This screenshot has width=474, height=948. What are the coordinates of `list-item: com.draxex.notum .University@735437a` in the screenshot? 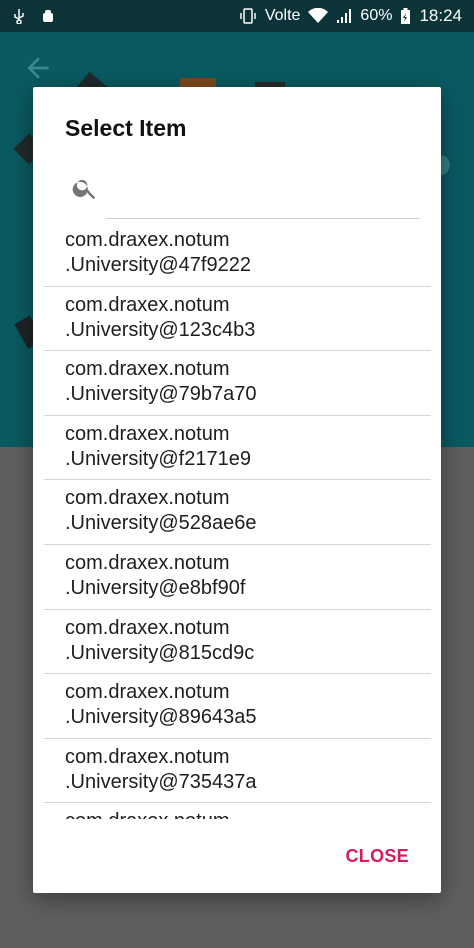 It's located at (237, 771).